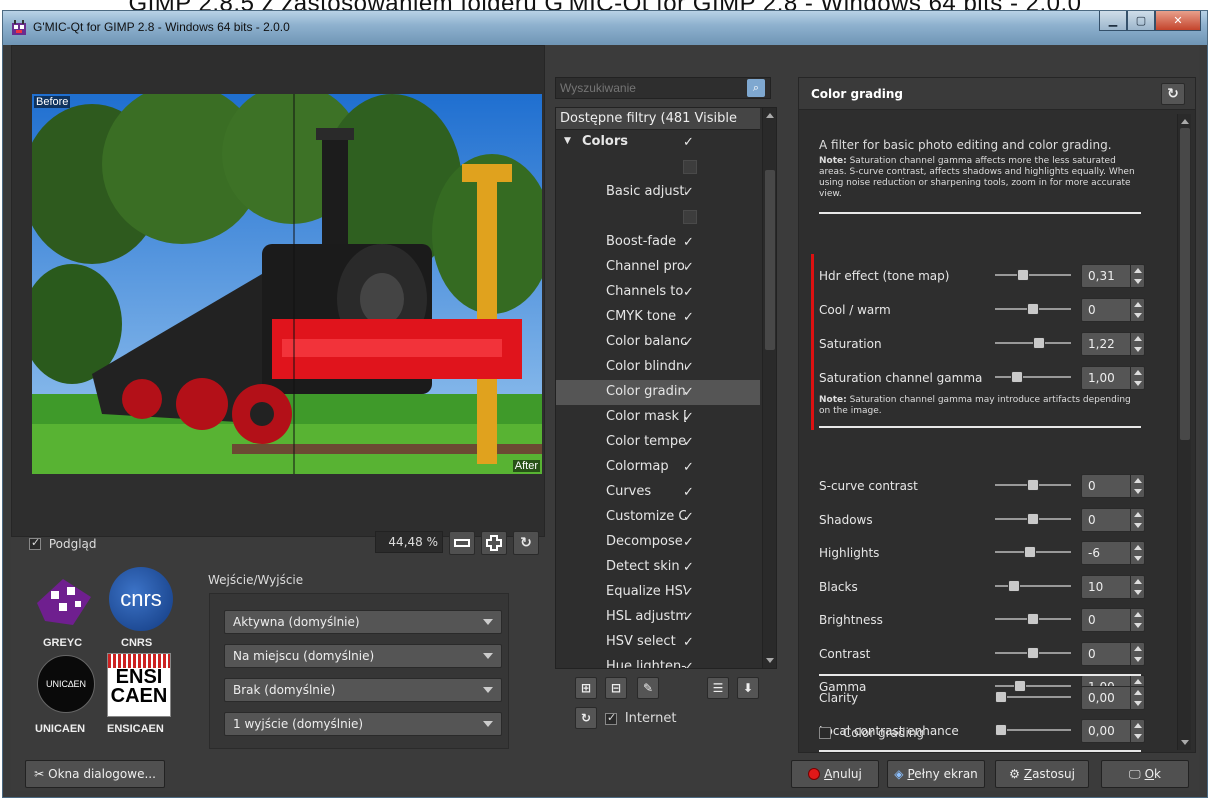 Image resolution: width=1210 pixels, height=798 pixels. Describe the element at coordinates (748, 688) in the screenshot. I see `expand-all-button: ⬇` at that location.